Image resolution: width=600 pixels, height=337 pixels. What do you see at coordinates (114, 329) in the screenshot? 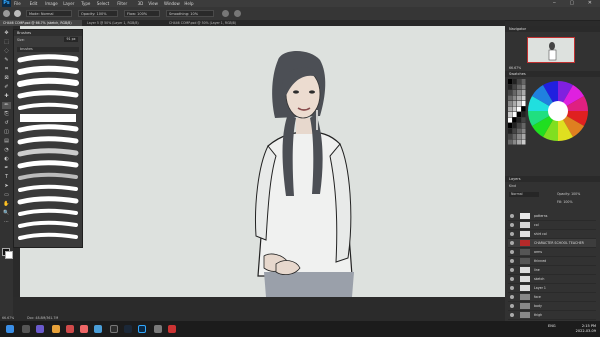
I see `terminal-icon` at bounding box center [114, 329].